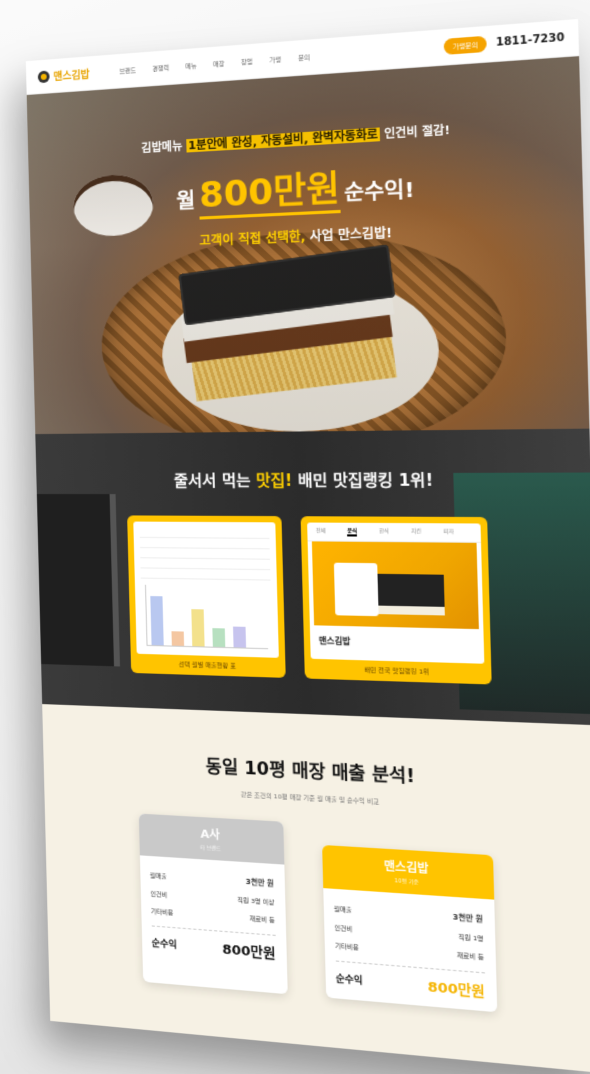  Describe the element at coordinates (406, 867) in the screenshot. I see `mans-kimbap-name: 맨스김밥` at that location.